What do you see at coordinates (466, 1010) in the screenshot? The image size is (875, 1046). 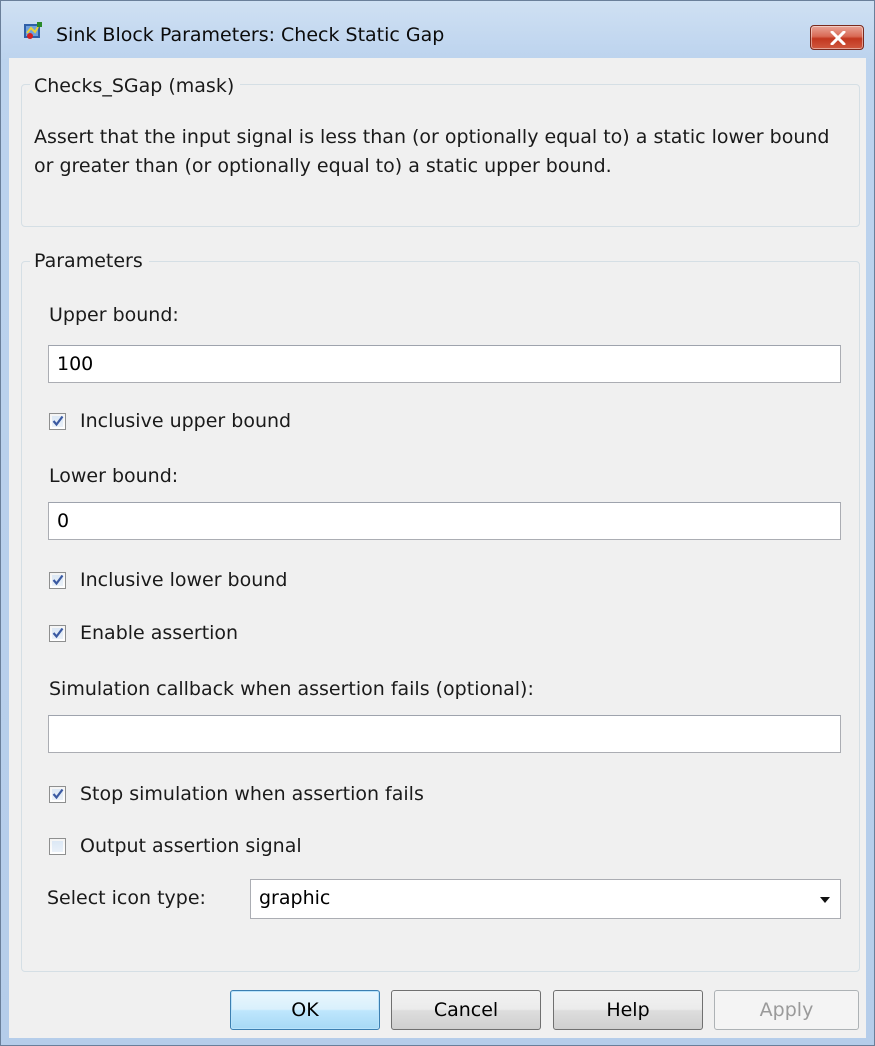 I see `cancel-button: Cancel` at bounding box center [466, 1010].